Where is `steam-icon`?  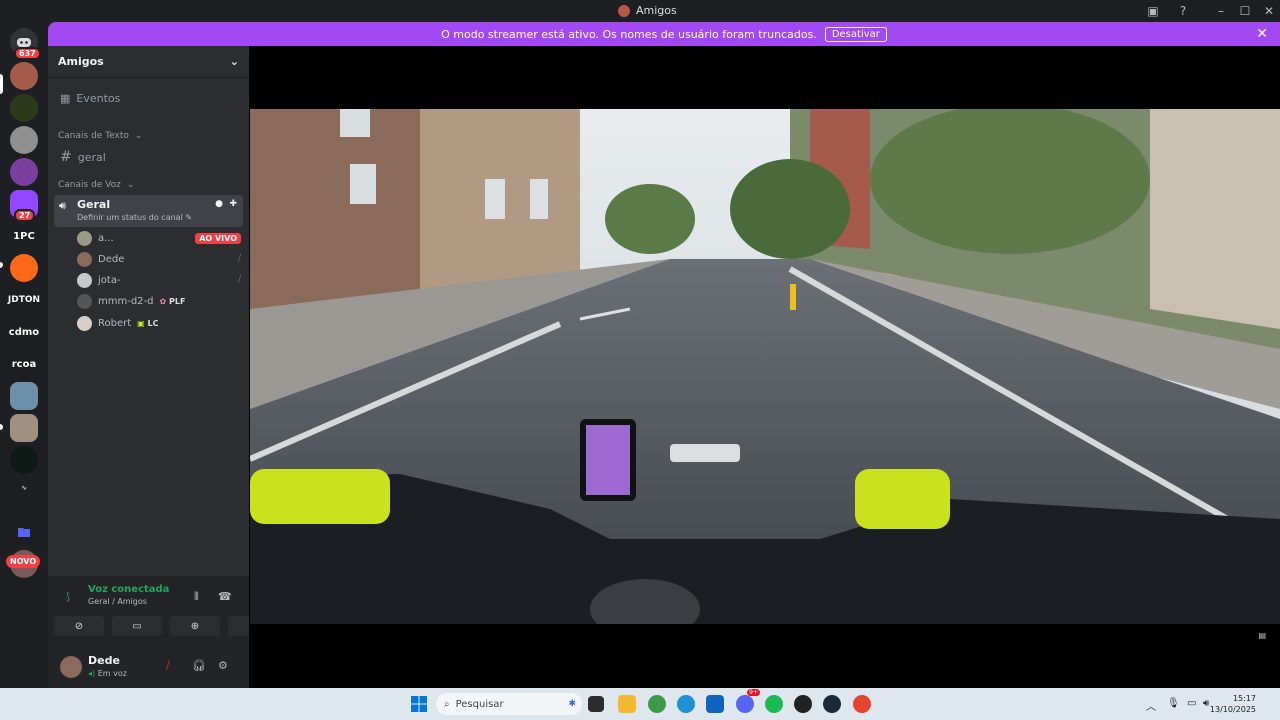 steam-icon is located at coordinates (832, 704).